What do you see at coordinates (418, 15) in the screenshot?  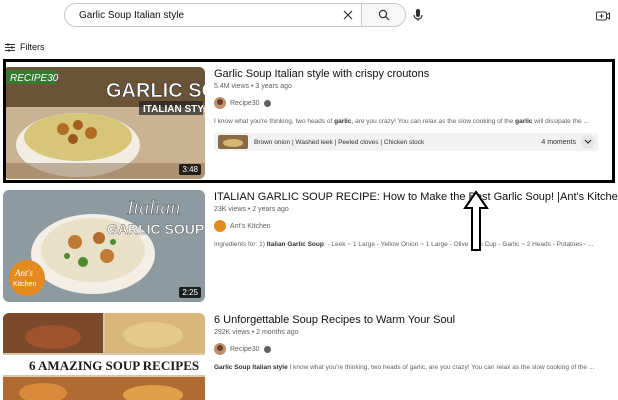 I see `mic-icon` at bounding box center [418, 15].